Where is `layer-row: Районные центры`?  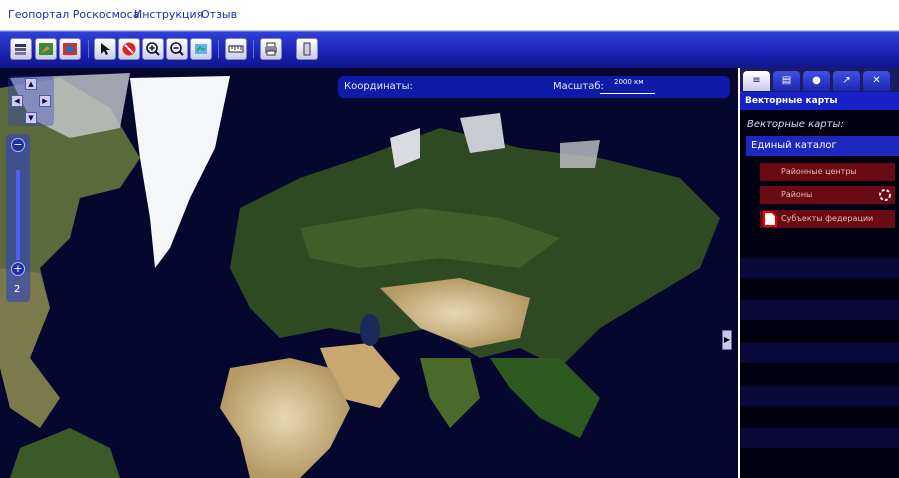
layer-row: Районные центры is located at coordinates (827, 172).